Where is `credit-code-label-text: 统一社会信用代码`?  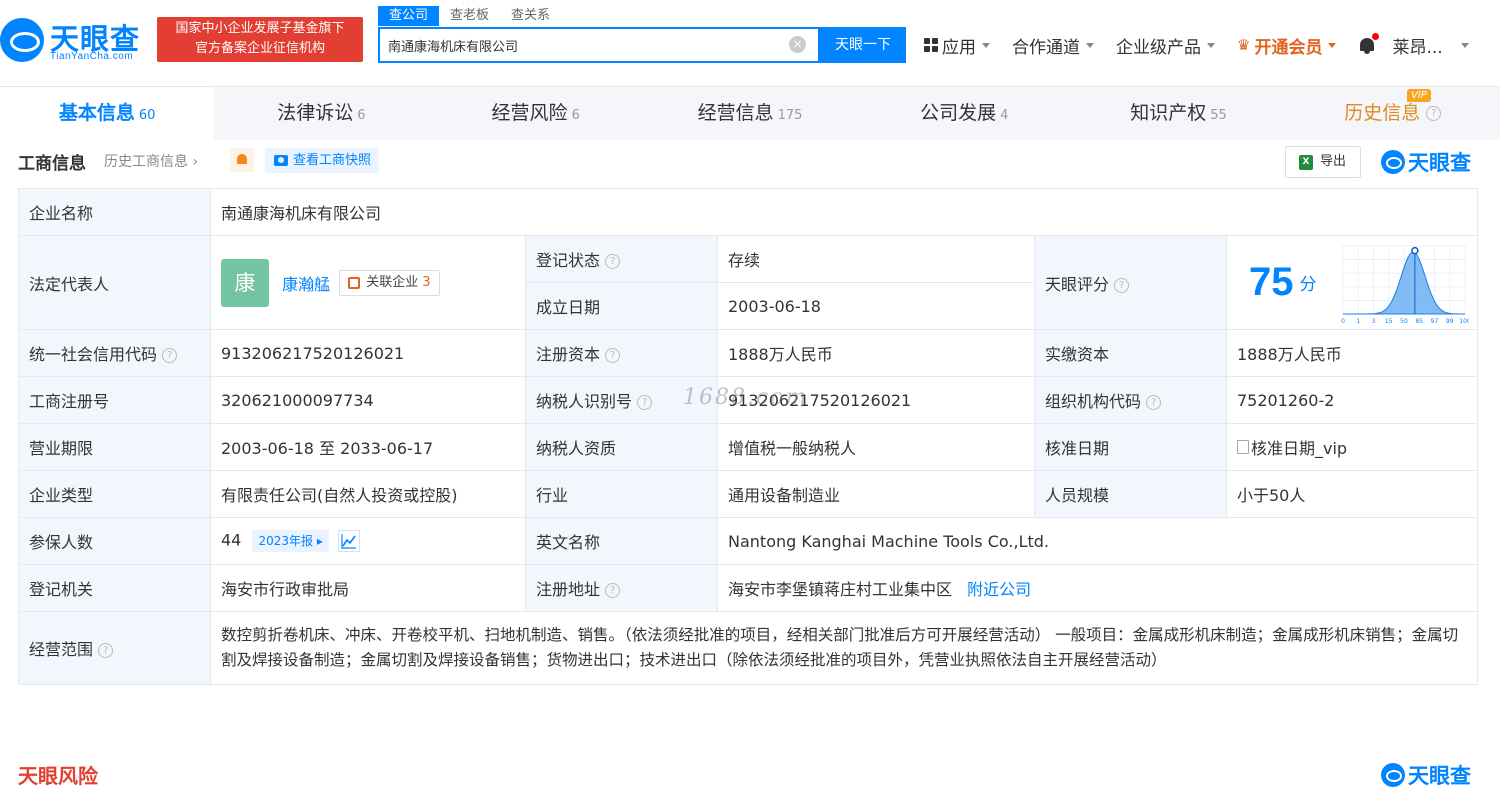
credit-code-label-text: 统一社会信用代码 is located at coordinates (93, 354).